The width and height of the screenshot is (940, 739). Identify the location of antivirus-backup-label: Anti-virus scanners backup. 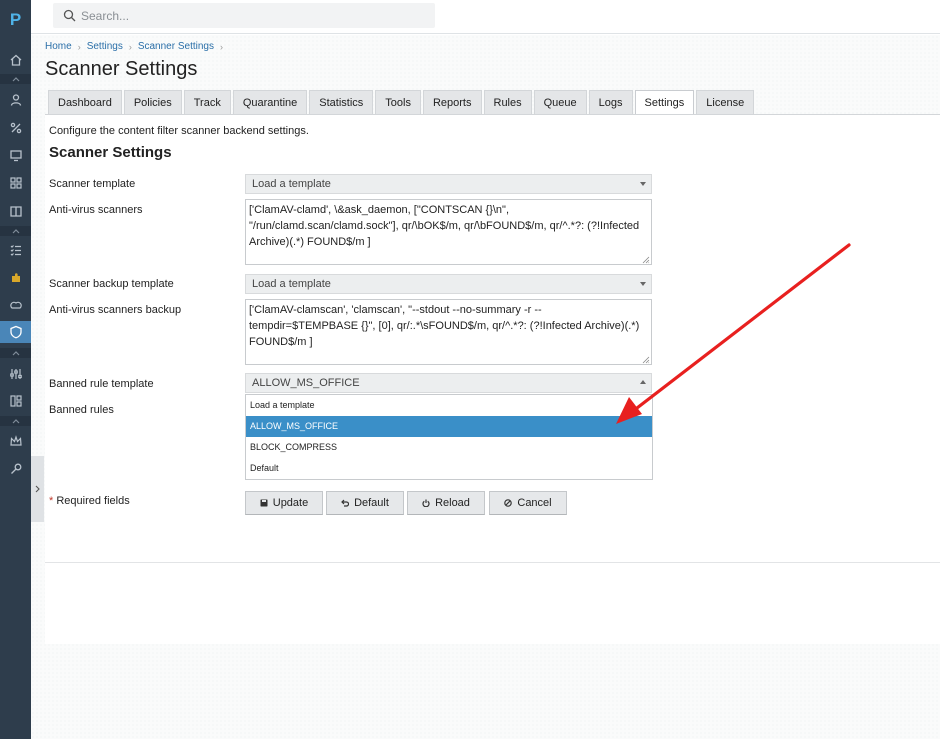
(115, 310).